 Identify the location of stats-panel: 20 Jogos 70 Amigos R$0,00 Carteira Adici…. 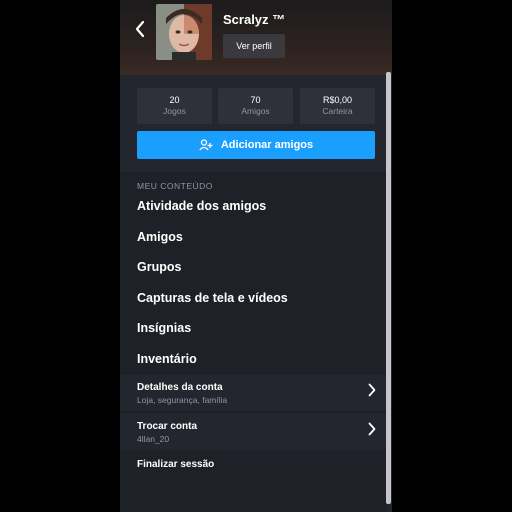
(253, 123).